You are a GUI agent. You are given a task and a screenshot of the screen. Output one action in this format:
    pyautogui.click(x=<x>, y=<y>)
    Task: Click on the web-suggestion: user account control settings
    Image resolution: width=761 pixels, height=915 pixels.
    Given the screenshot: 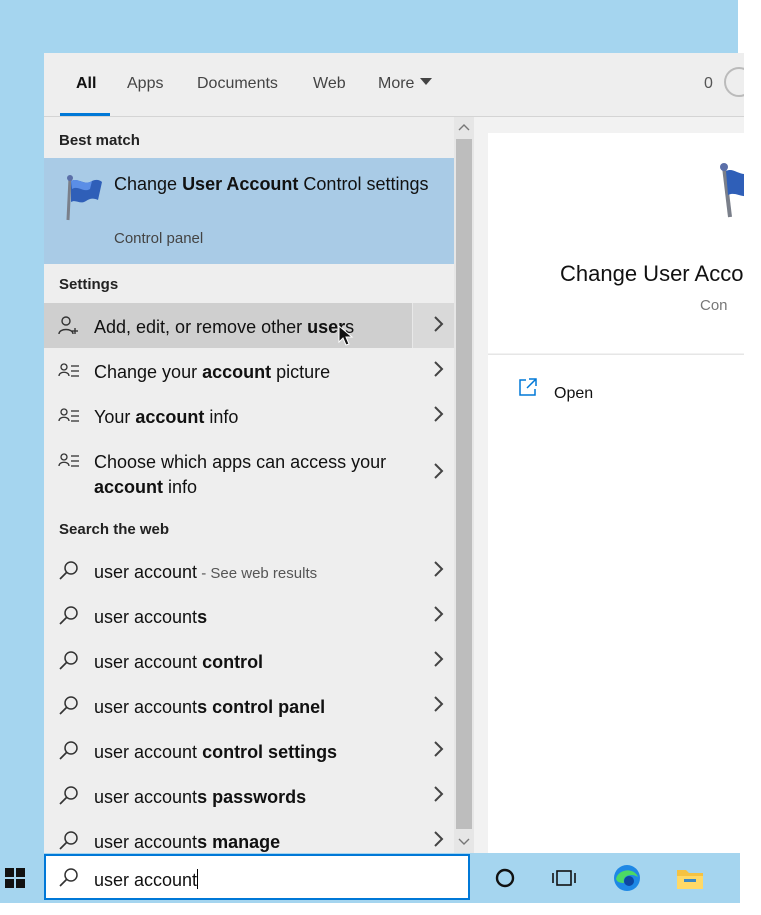 What is the action you would take?
    pyautogui.click(x=249, y=750)
    